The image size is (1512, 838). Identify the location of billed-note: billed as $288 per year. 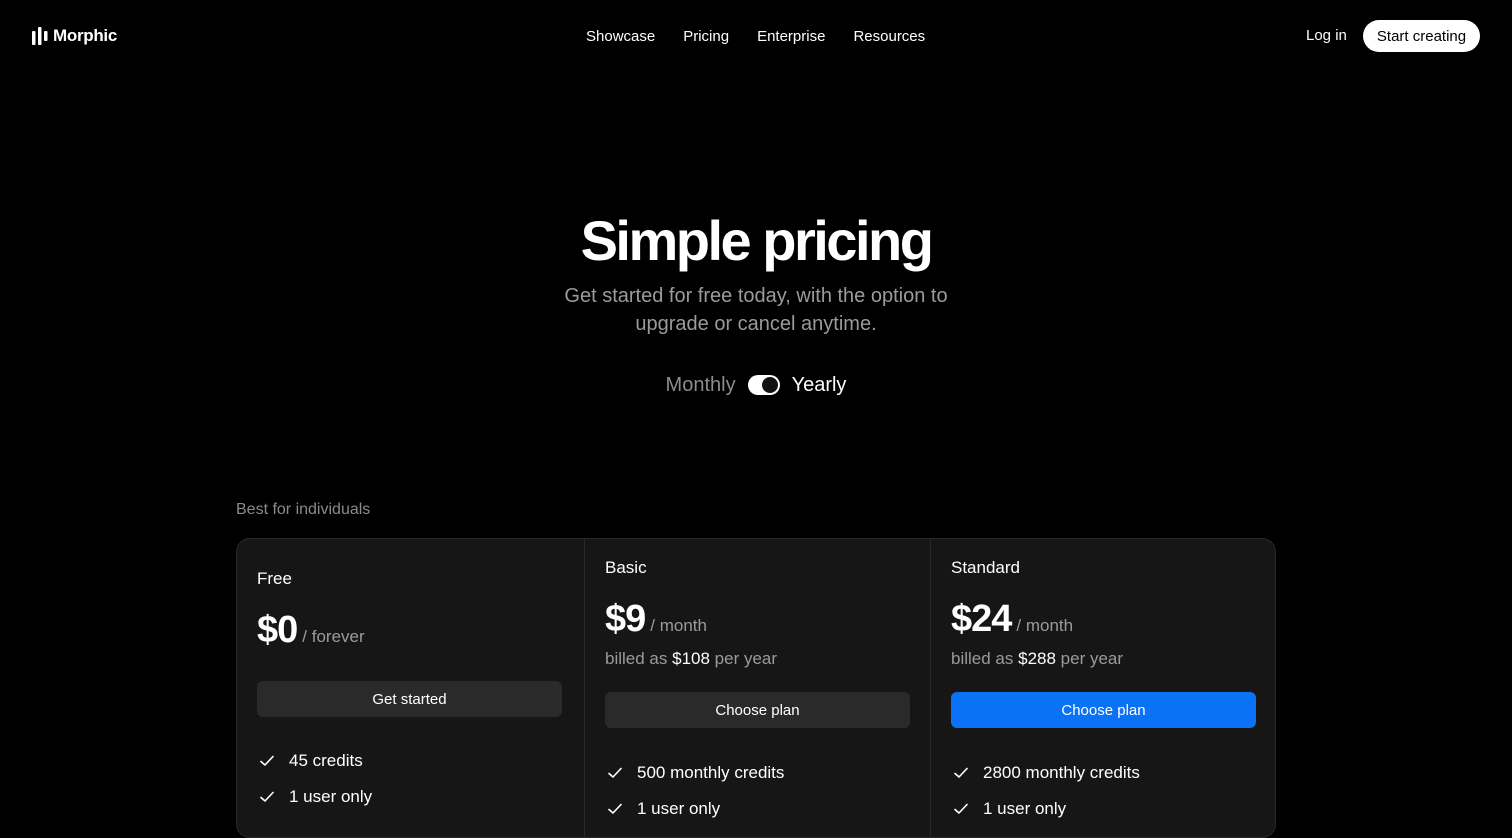
(1037, 659).